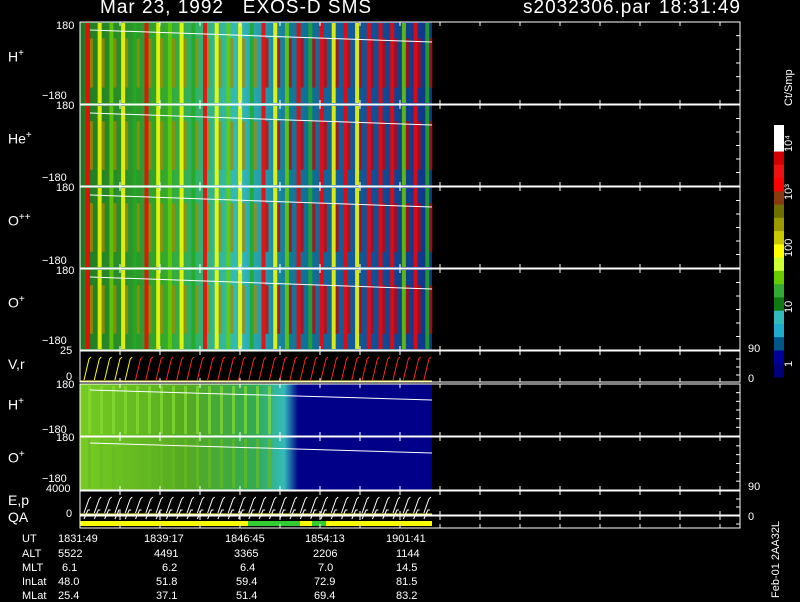 The height and width of the screenshot is (602, 800). I want to click on ytick-bot-9: 0, so click(69, 514).